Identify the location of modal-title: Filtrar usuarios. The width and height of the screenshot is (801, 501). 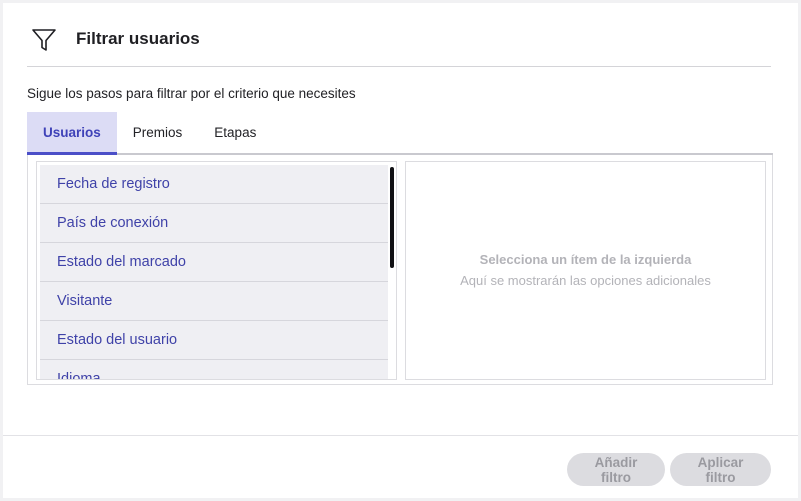
(138, 38).